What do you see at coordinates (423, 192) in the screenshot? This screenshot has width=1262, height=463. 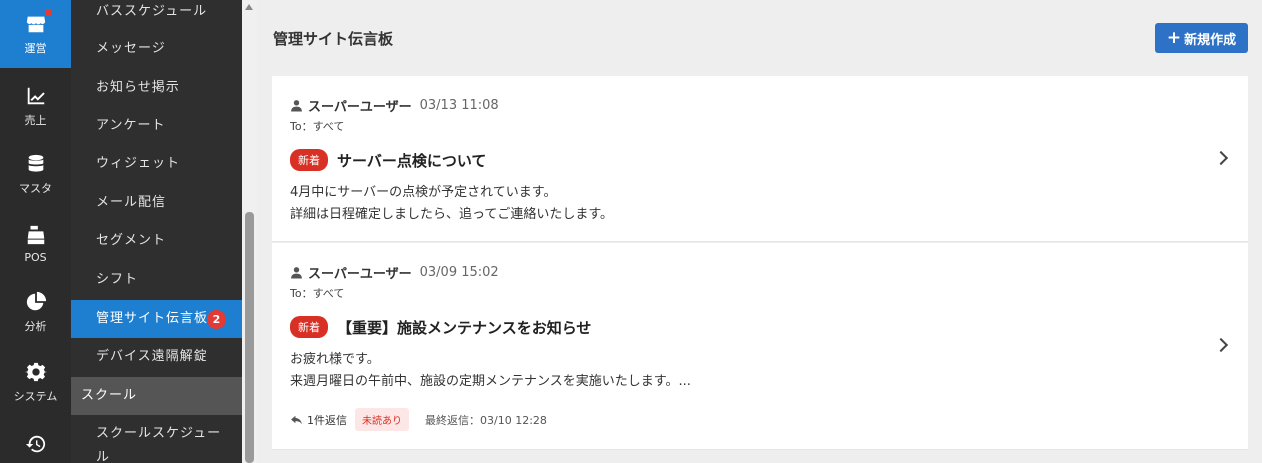 I see `post-body-line: 4月中にサーバーの点検が予定されています。` at bounding box center [423, 192].